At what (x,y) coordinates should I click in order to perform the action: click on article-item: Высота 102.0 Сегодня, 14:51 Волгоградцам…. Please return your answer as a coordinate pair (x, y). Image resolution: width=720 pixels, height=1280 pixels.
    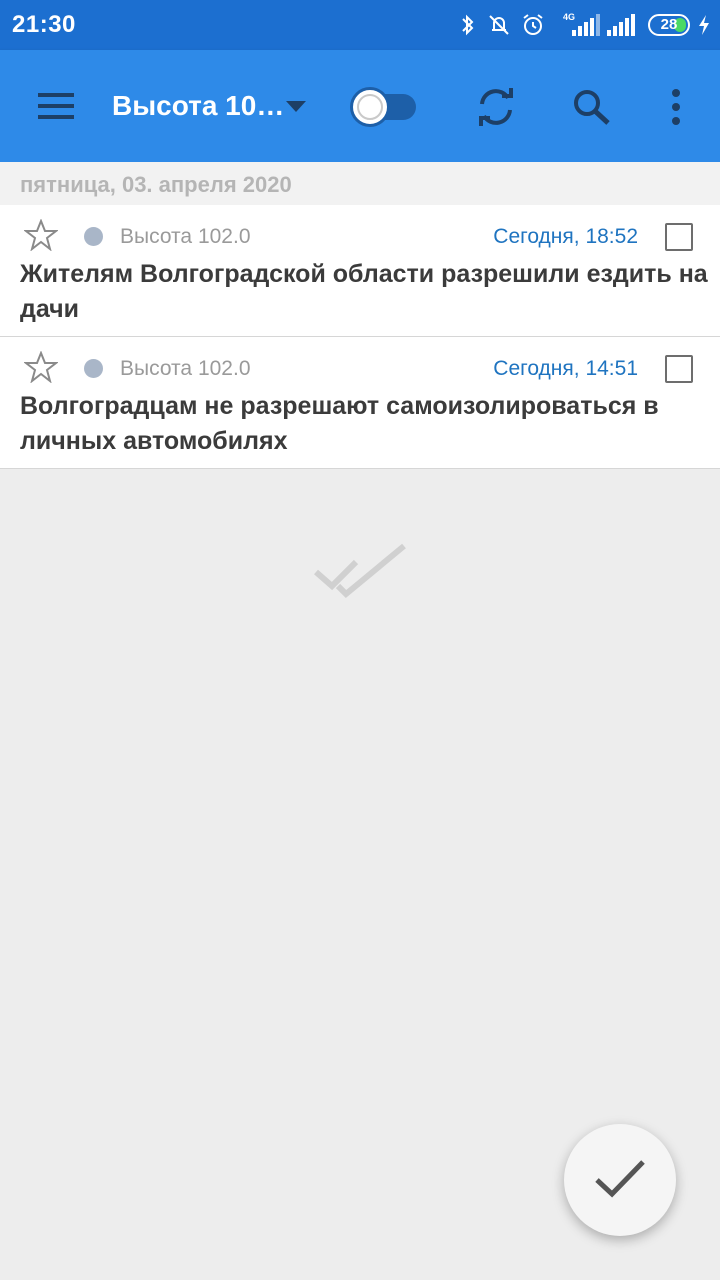
    Looking at the image, I should click on (360, 403).